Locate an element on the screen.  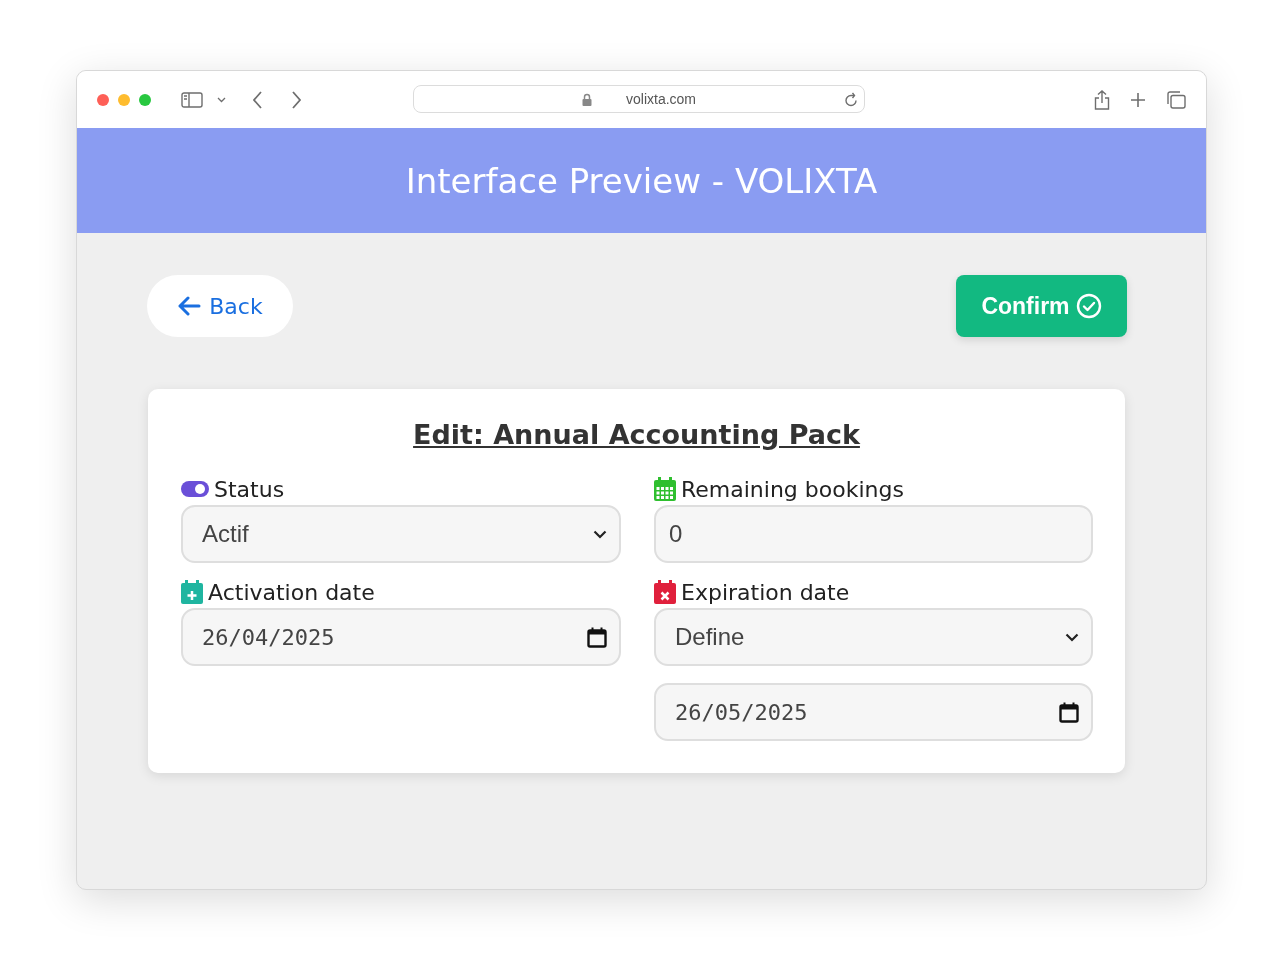
url-text: volixta.com is located at coordinates (661, 99).